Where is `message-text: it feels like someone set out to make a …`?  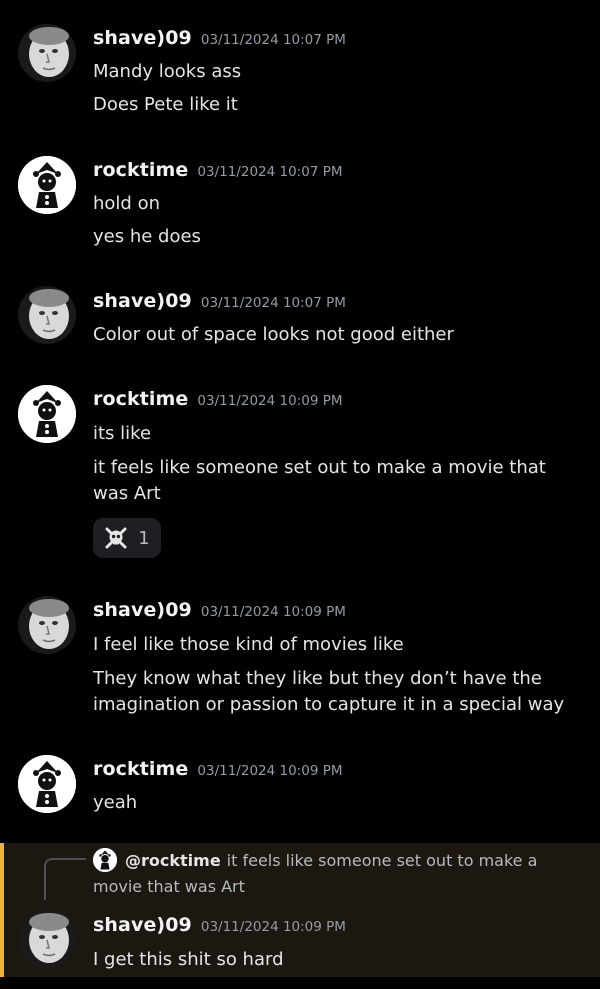 message-text: it feels like someone set out to make a … is located at coordinates (319, 480).